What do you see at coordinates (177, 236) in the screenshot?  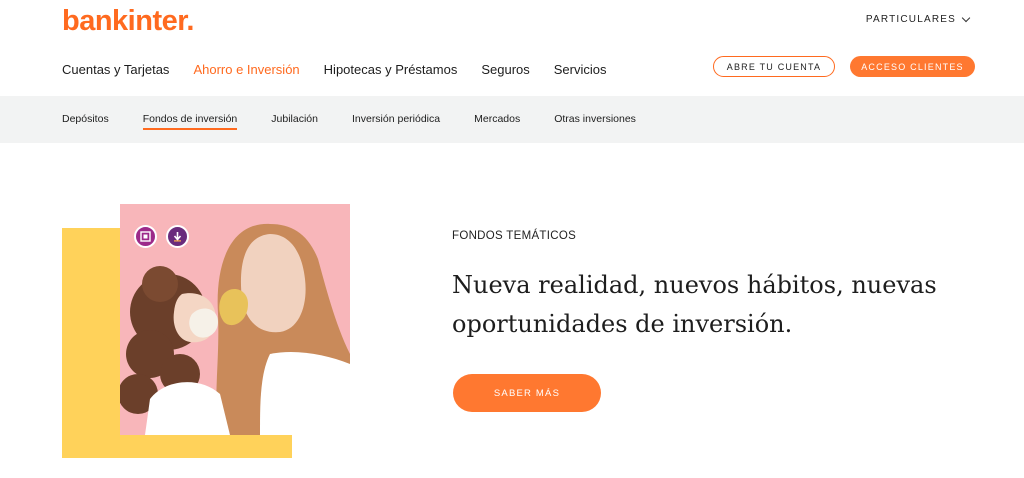 I see `download-arrow-icon` at bounding box center [177, 236].